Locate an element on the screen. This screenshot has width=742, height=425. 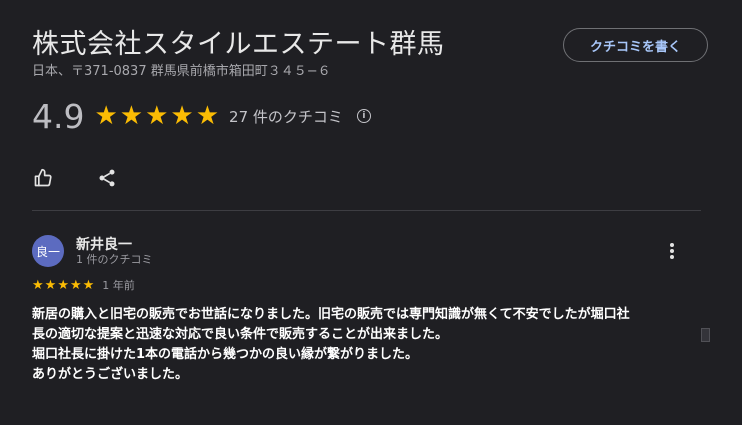
write-review-button: クチコミを書く is located at coordinates (635, 45).